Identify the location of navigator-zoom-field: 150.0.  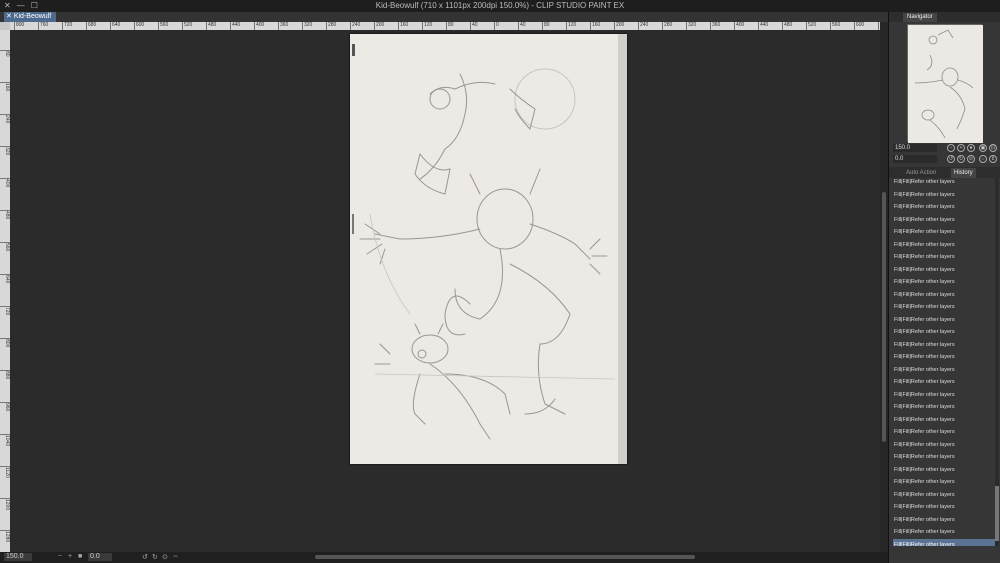
(915, 148).